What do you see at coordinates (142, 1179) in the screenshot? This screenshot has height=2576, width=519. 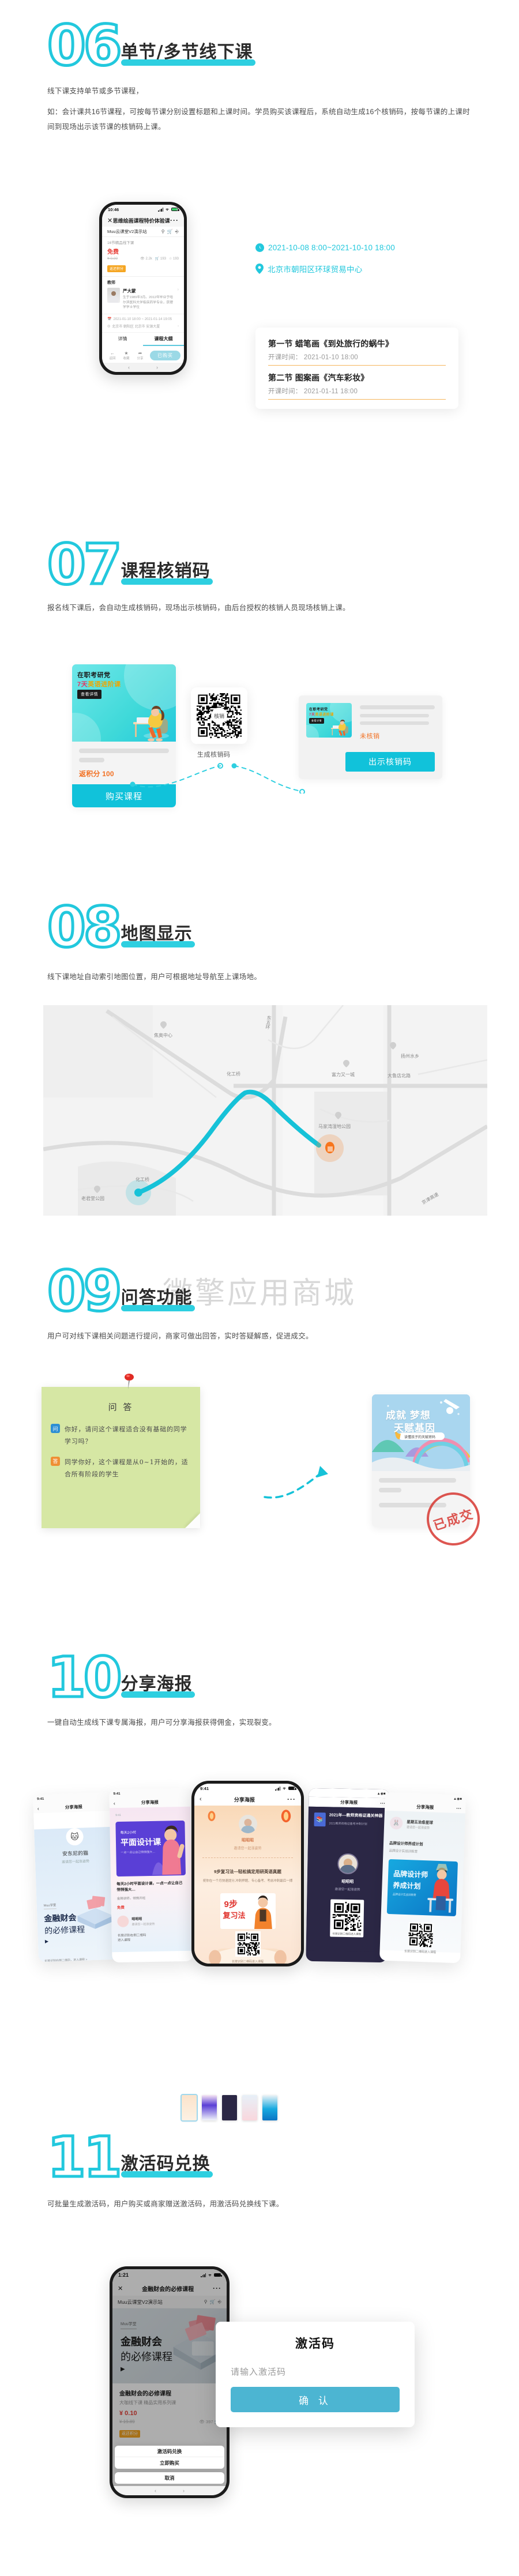 I see `map-poi-label: 化工桥` at bounding box center [142, 1179].